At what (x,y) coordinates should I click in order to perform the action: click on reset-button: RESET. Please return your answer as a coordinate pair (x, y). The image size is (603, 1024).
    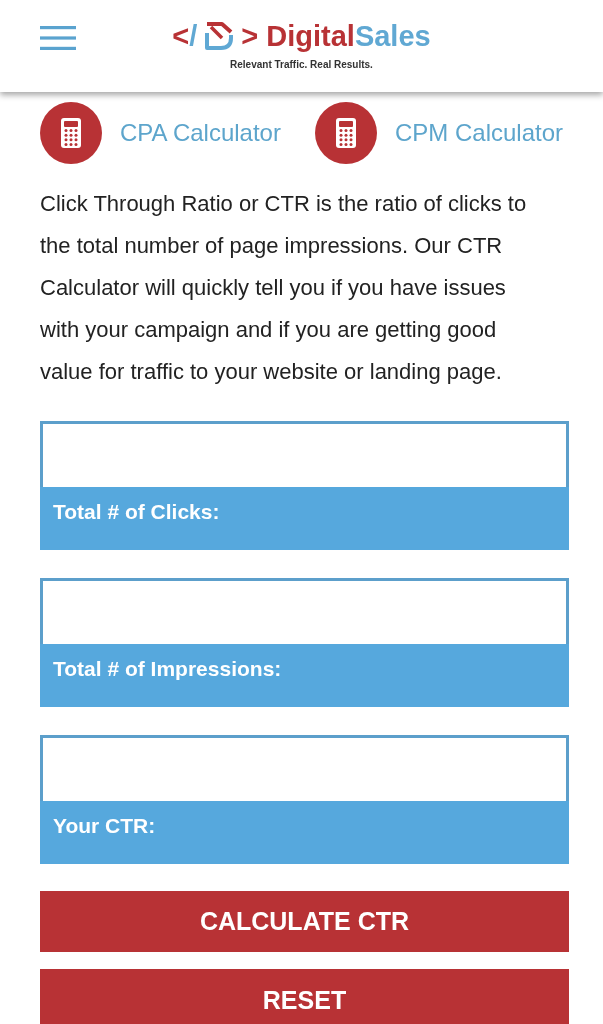
    Looking at the image, I should click on (304, 996).